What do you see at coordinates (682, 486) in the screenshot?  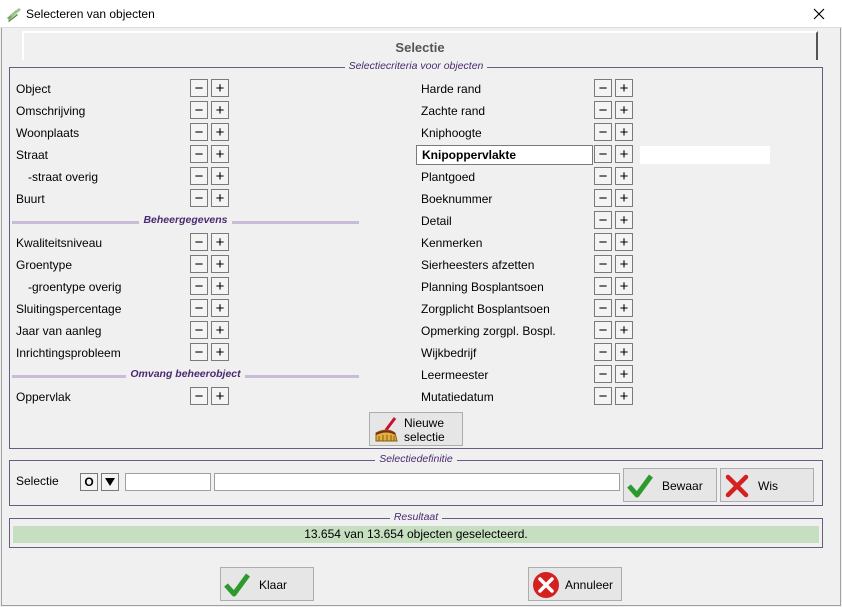 I see `save-label: Bewaar` at bounding box center [682, 486].